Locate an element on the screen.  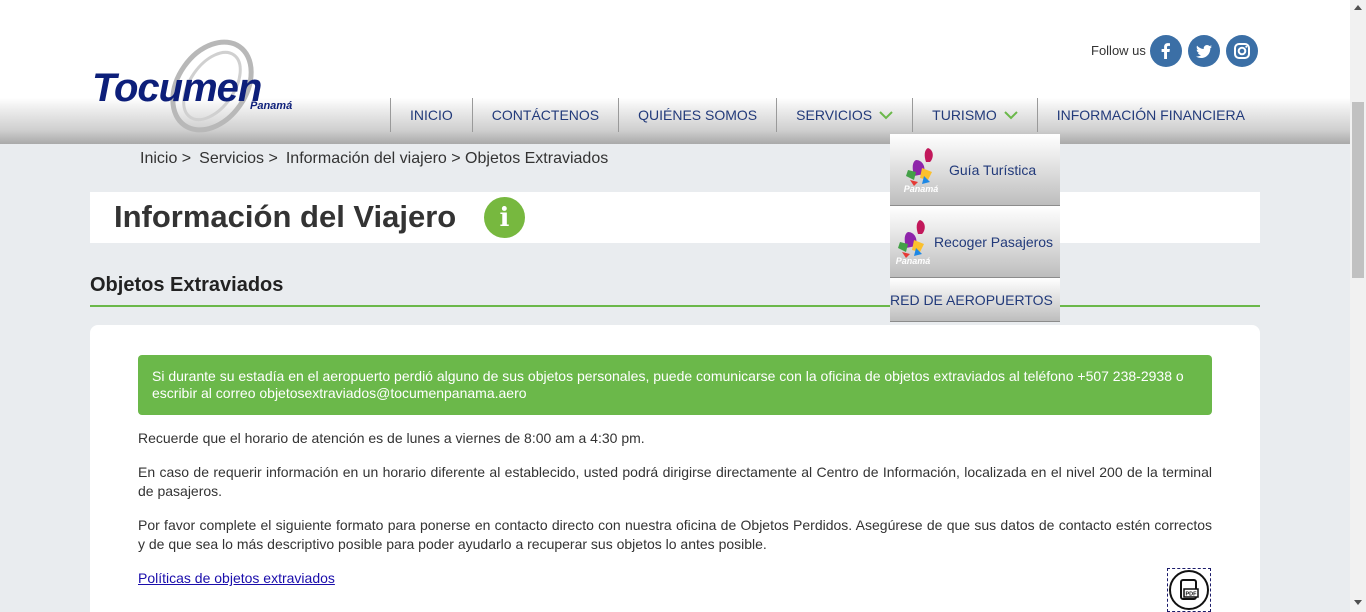
nav-quienes-somos: QUIÉNES SOMOS is located at coordinates (697, 115).